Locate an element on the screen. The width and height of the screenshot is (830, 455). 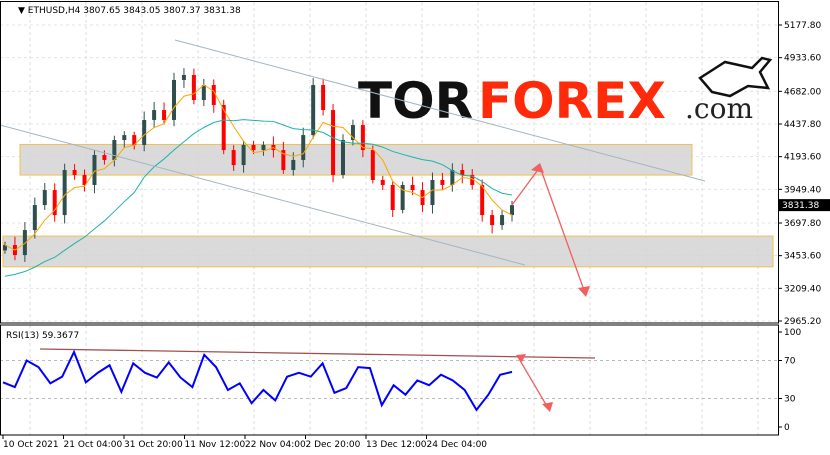
symbol-label: ETHUSD,H4 is located at coordinates (54, 11).